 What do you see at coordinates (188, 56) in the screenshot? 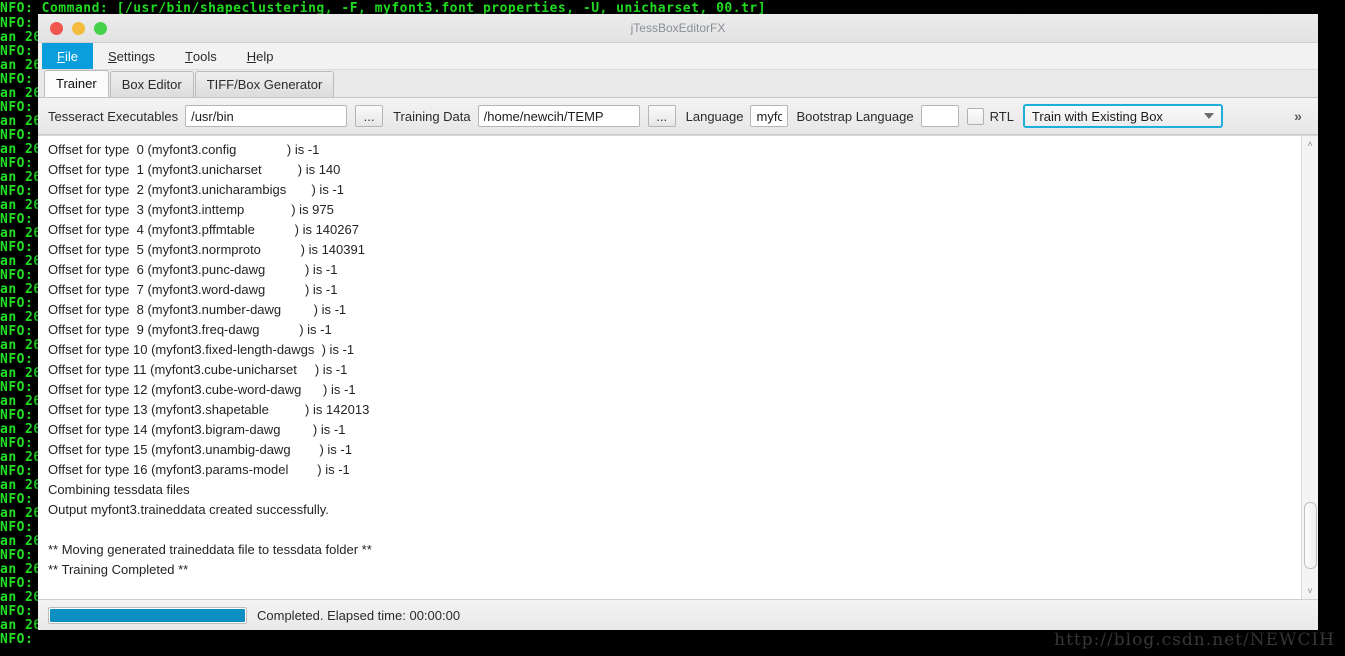
I see `menu-mnemonic: T` at bounding box center [188, 56].